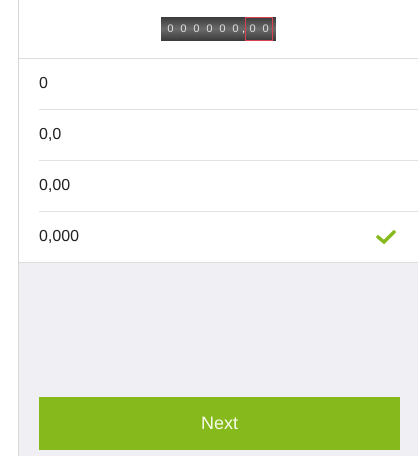 This screenshot has width=418, height=456. I want to click on option-row: 0, so click(228, 84).